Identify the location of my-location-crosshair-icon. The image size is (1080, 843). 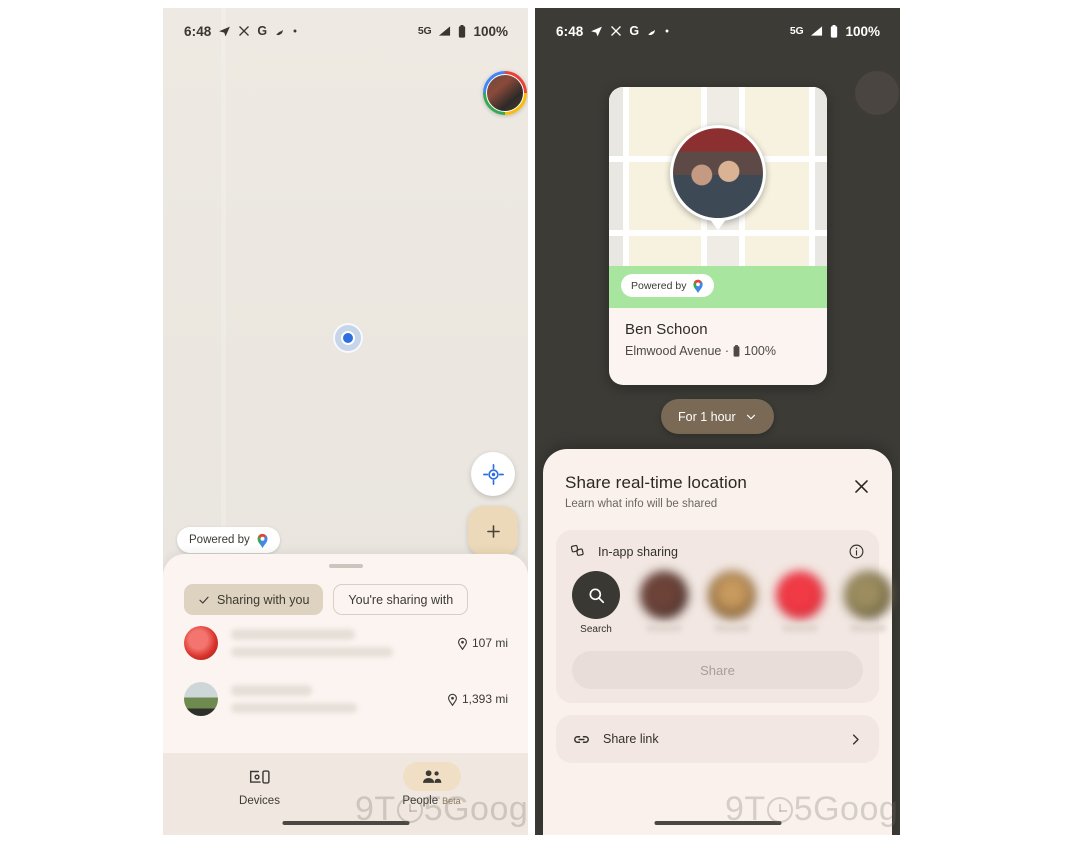
(493, 474).